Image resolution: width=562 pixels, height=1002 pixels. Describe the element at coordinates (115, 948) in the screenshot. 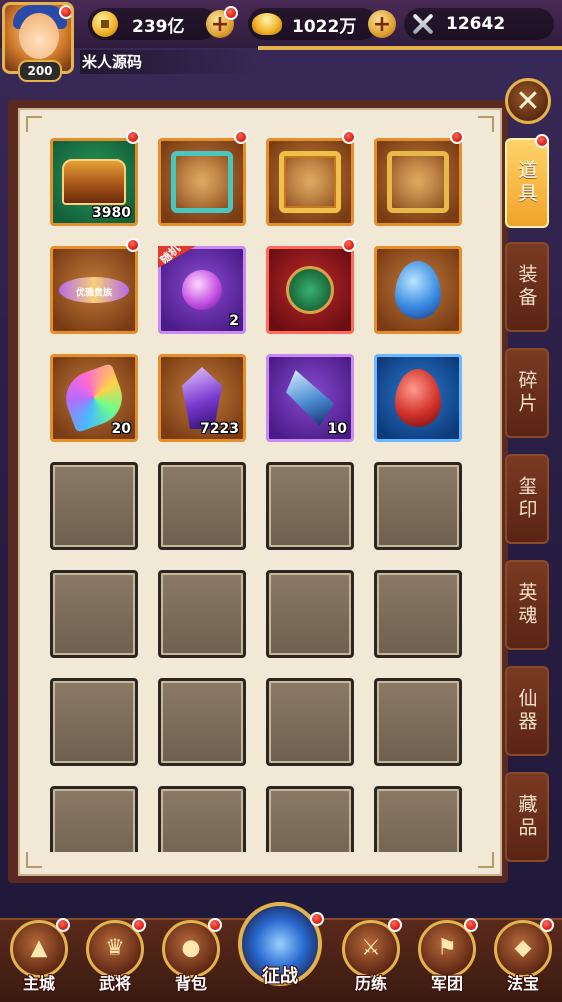

I see `general-glyph: ♛` at that location.